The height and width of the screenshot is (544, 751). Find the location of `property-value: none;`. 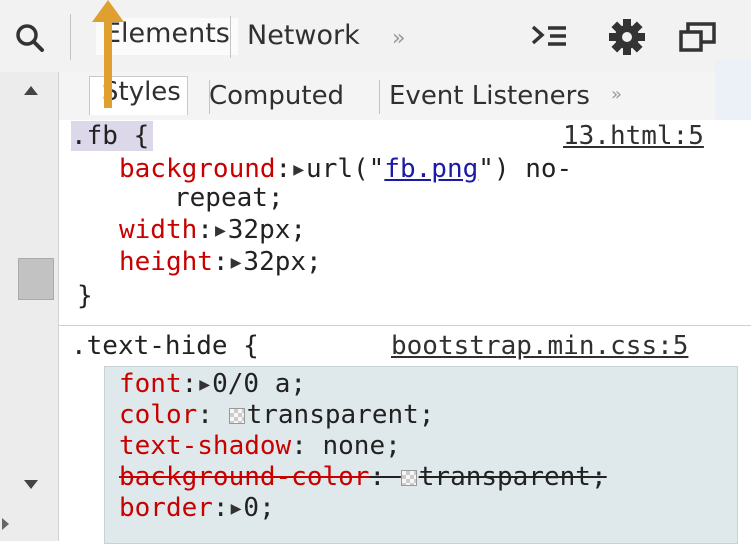

property-value: none; is located at coordinates (361, 446).